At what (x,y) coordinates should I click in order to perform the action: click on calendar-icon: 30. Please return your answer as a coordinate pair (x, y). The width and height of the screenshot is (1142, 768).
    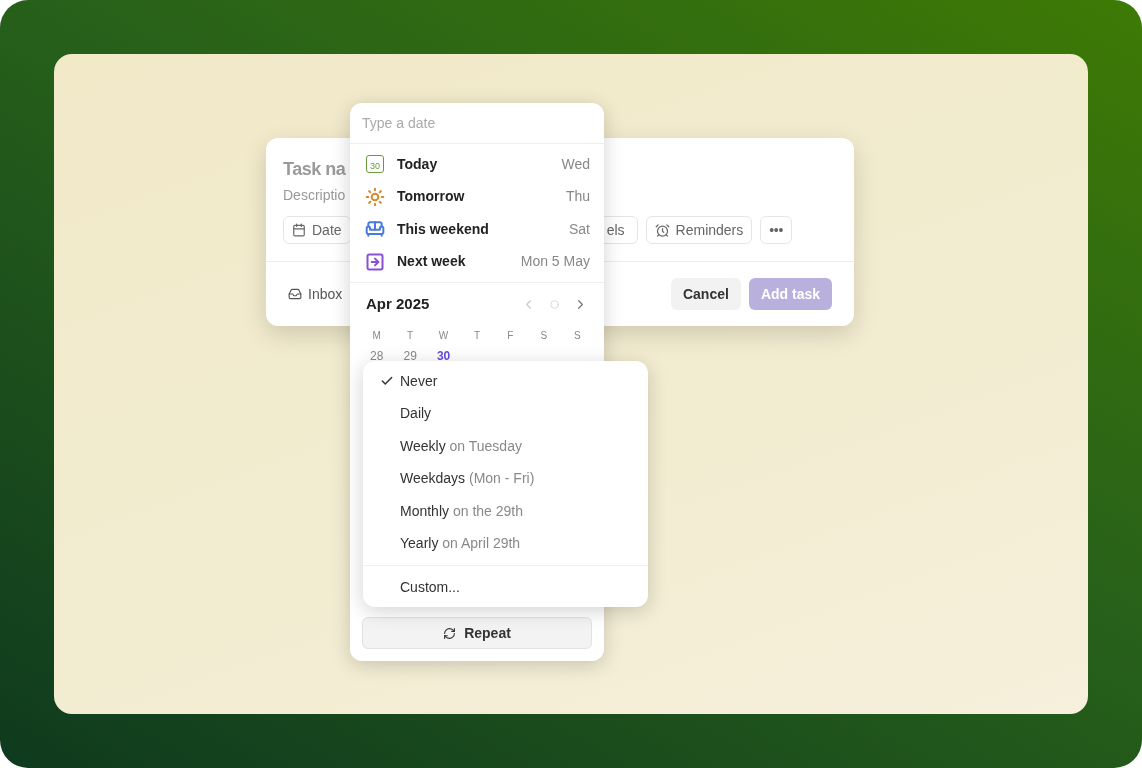
    Looking at the image, I should click on (375, 164).